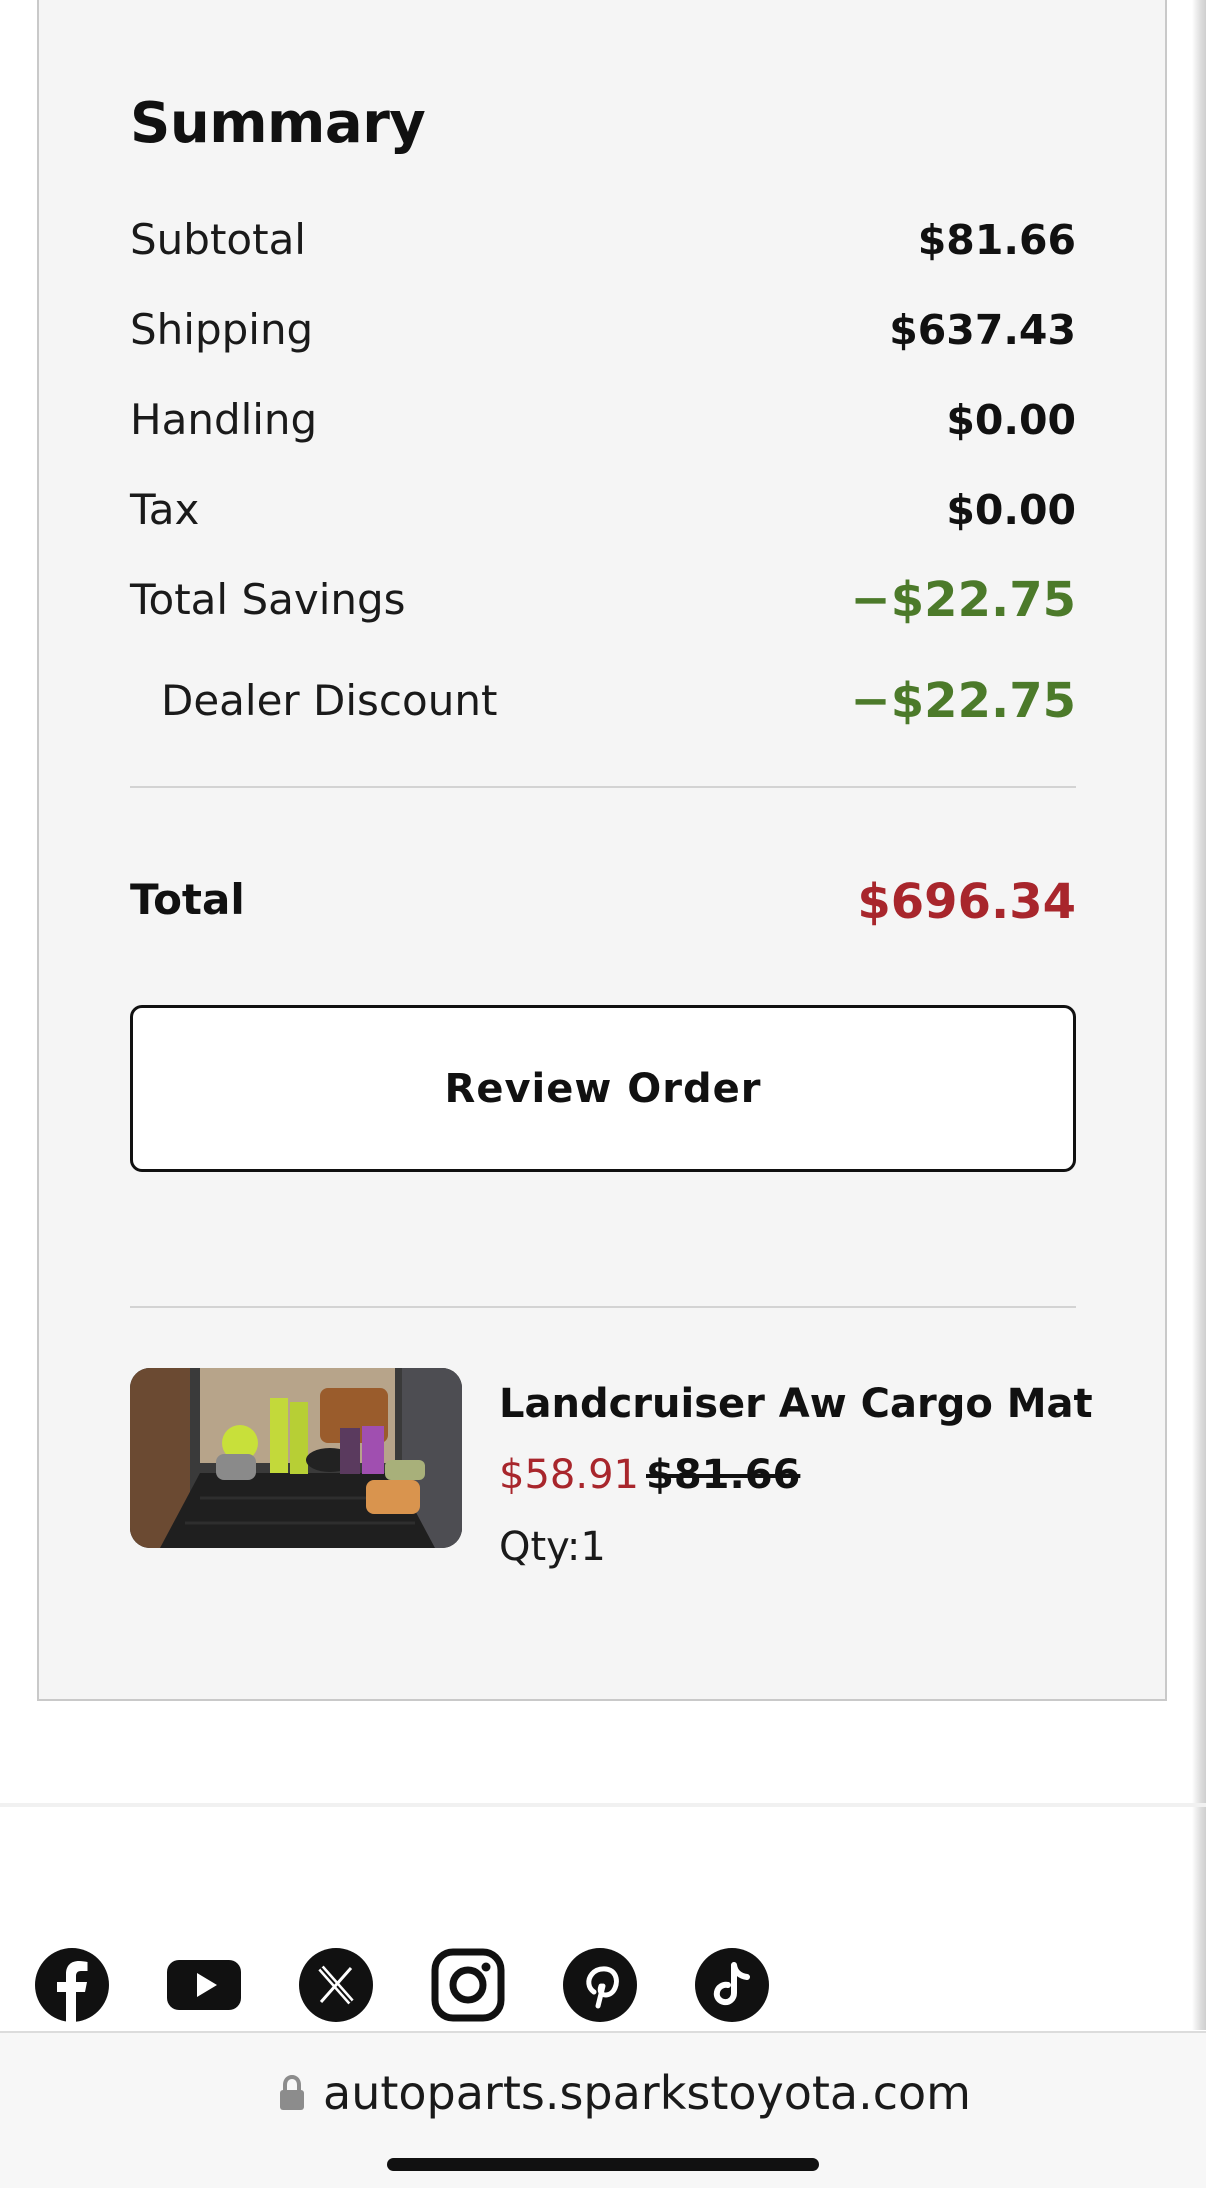 Image resolution: width=1206 pixels, height=2188 pixels. I want to click on lock-icon, so click(292, 2092).